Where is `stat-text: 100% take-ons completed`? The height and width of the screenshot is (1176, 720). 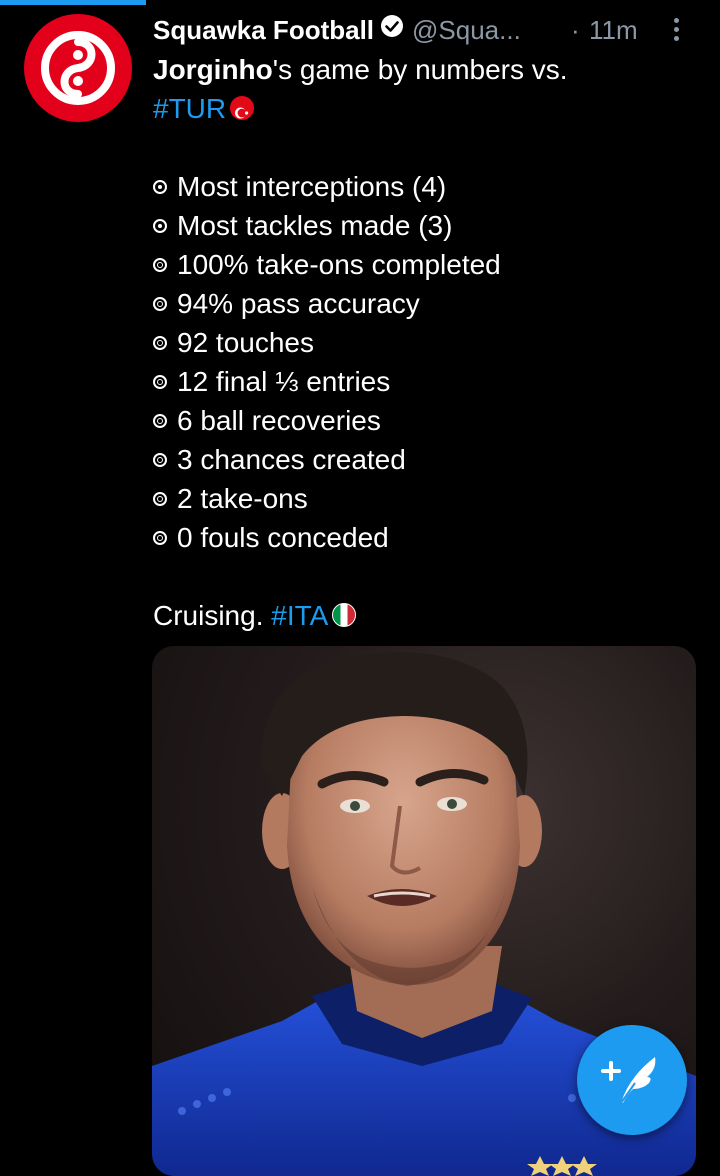 stat-text: 100% take-ons completed is located at coordinates (339, 264).